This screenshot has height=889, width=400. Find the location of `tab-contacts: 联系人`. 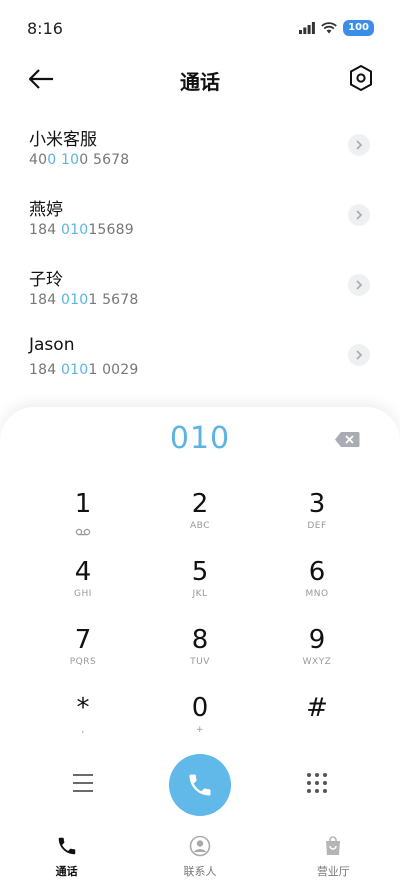

tab-contacts: 联系人 is located at coordinates (199, 856).